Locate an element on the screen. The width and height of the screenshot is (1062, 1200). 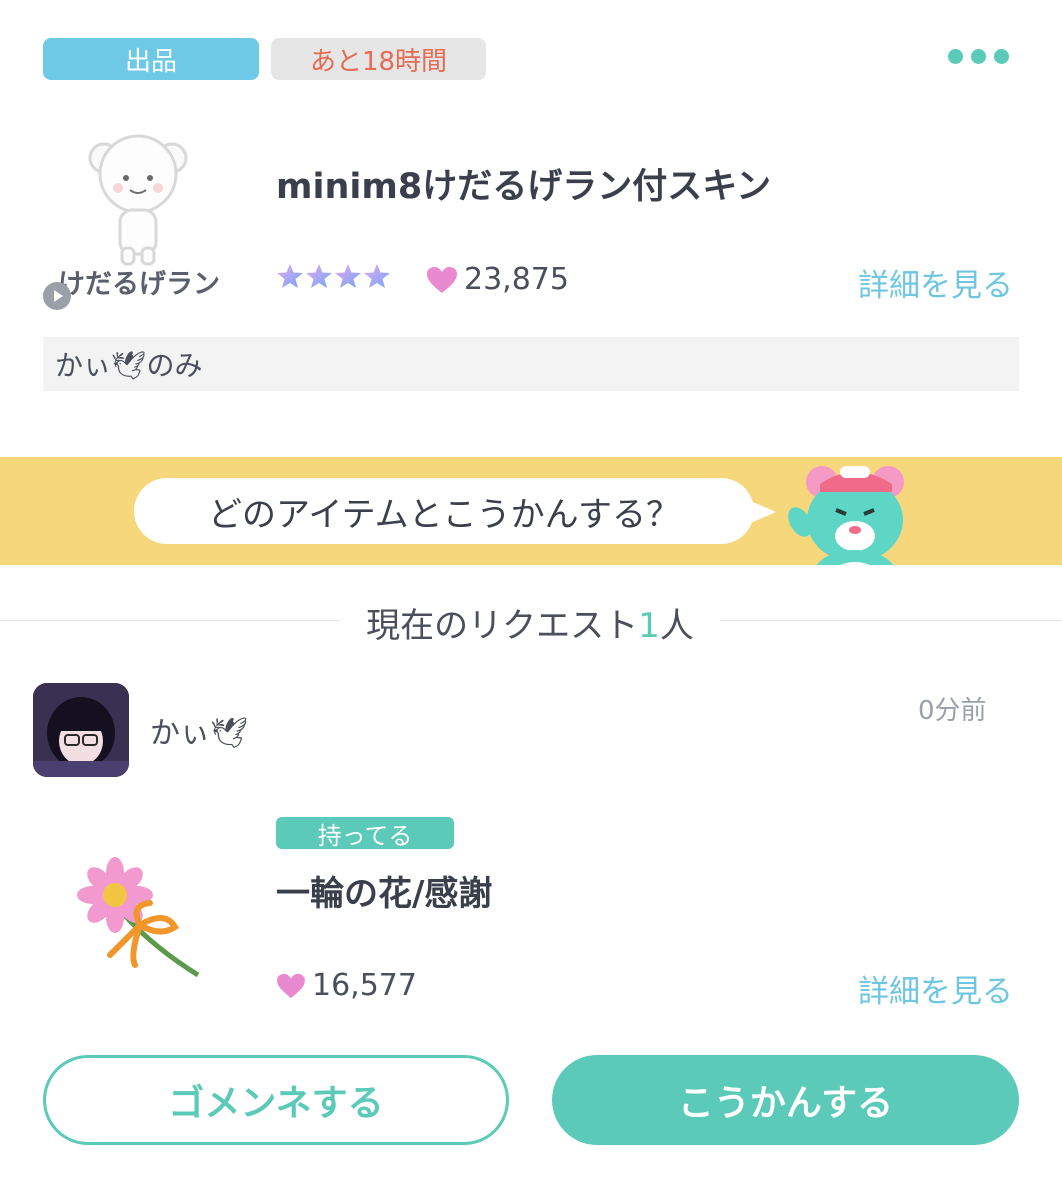
bear-mascot is located at coordinates (855, 512).